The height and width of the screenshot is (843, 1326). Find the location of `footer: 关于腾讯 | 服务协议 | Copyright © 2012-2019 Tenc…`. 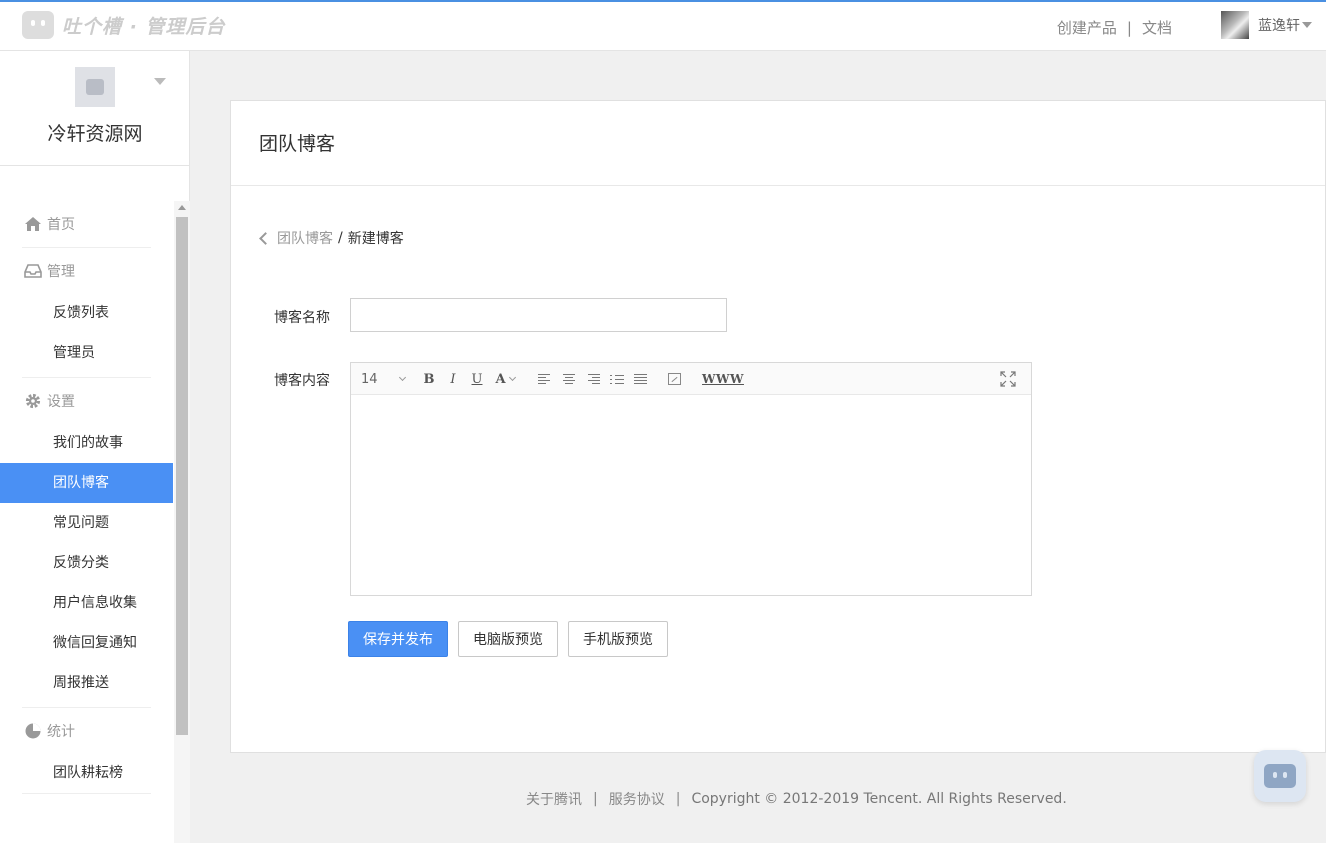

footer: 关于腾讯 | 服务协议 | Copyright © 2012-2019 Tenc… is located at coordinates (796, 799).